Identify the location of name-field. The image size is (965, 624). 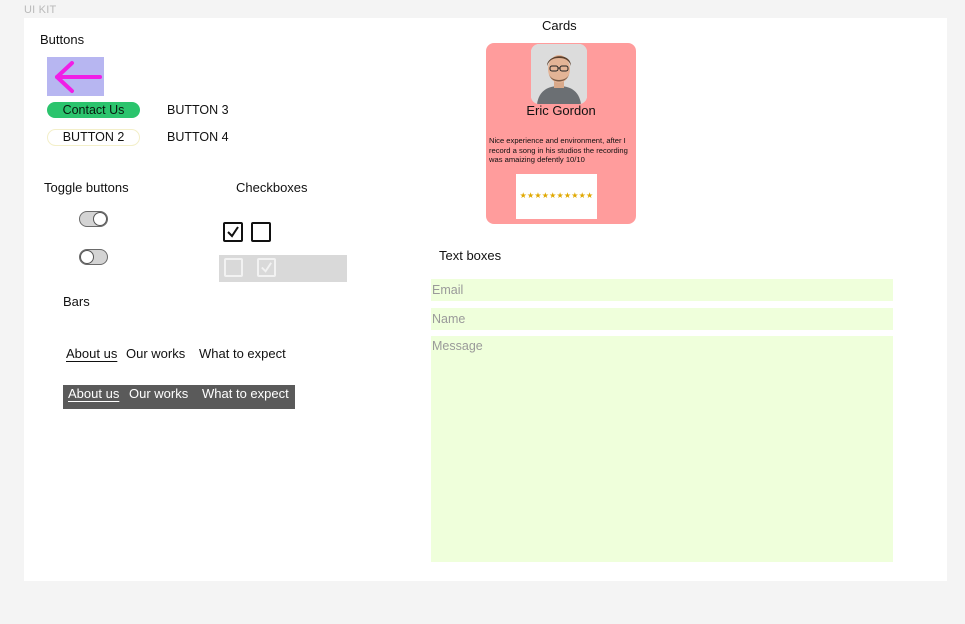
(662, 319).